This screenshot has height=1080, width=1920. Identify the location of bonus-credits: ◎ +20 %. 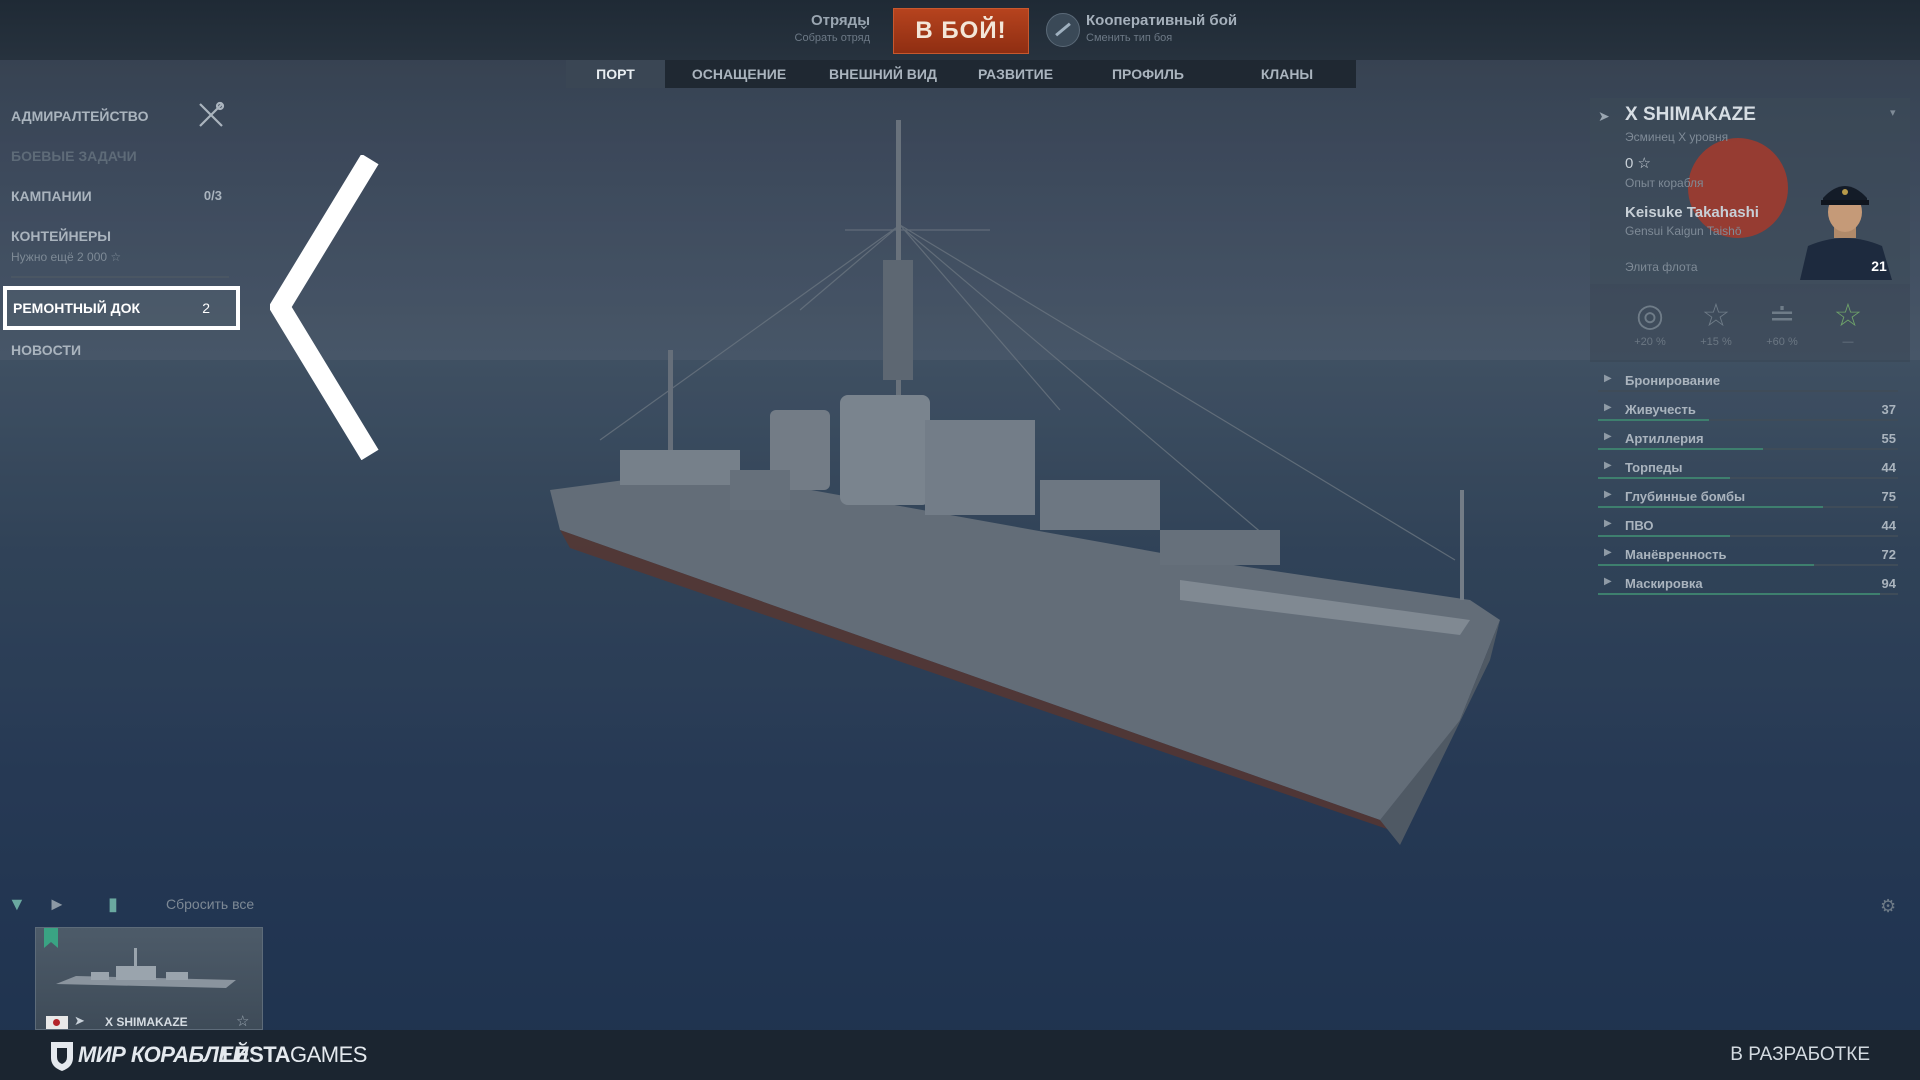
(1650, 323).